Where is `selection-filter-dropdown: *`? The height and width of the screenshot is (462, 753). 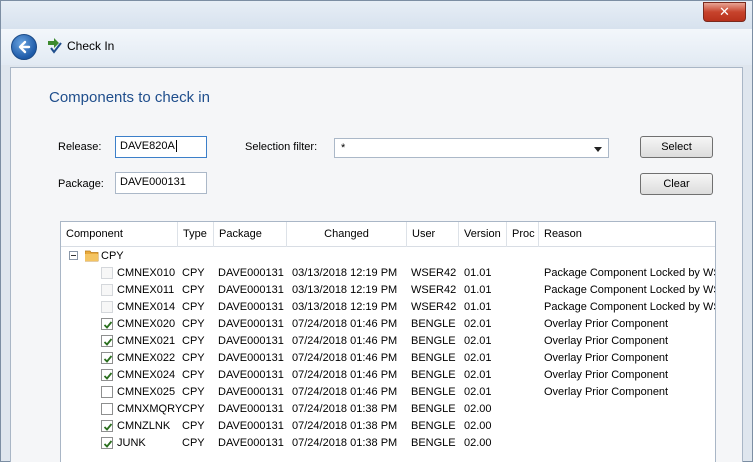
selection-filter-dropdown: * is located at coordinates (471, 148).